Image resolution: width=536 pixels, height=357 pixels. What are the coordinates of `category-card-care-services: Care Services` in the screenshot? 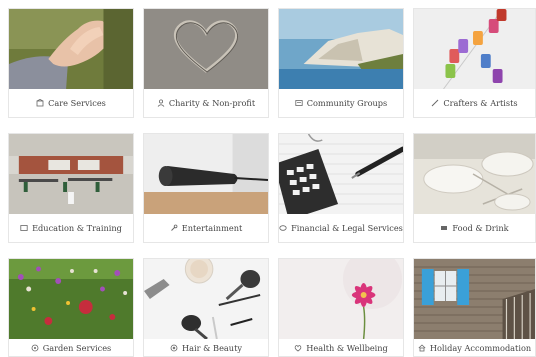 It's located at (71, 63).